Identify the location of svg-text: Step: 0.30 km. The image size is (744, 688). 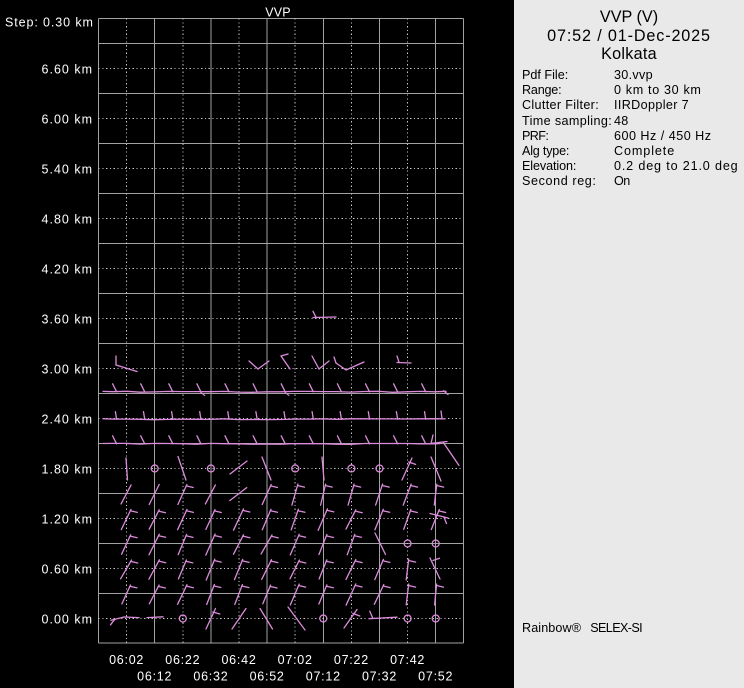
(49, 23).